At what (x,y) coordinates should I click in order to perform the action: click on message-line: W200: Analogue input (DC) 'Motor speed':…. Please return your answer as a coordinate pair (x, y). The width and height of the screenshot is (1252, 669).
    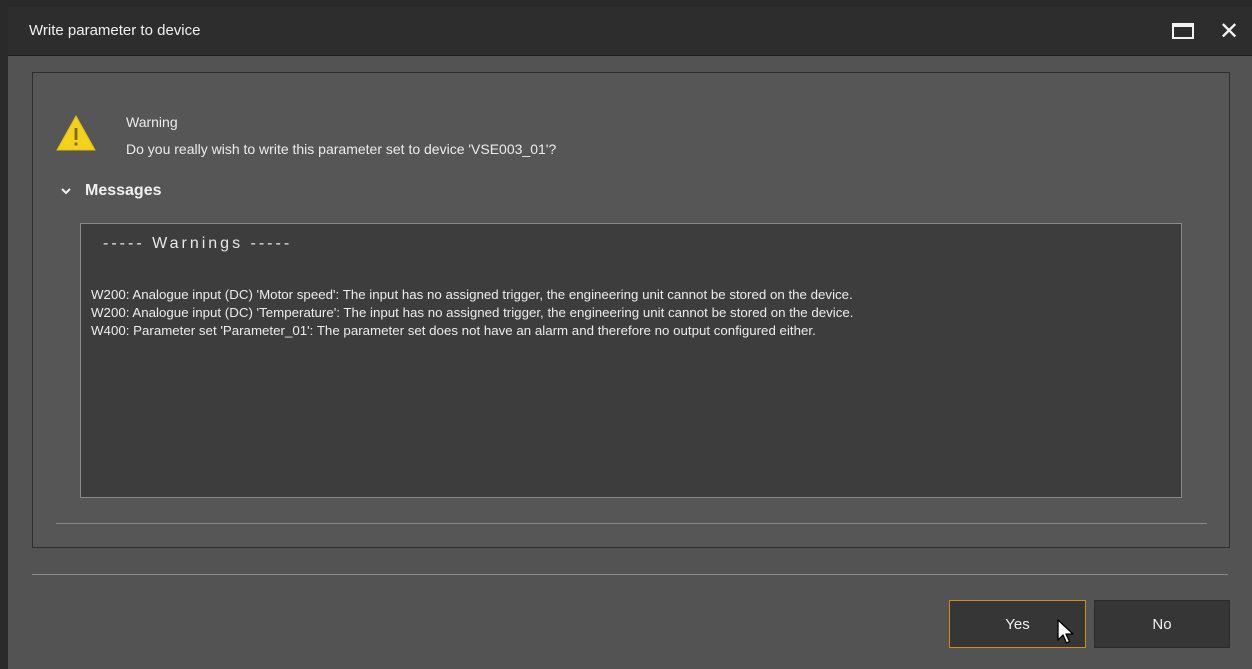
    Looking at the image, I should click on (472, 294).